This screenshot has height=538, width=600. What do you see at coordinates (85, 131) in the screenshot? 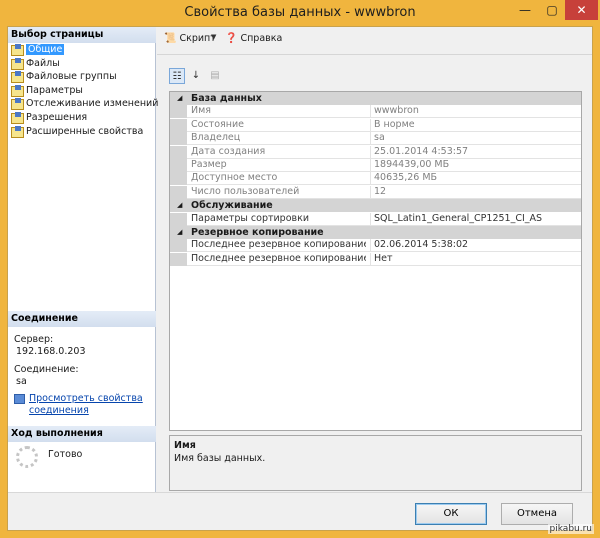
I see `page-item-label: Расширенные свойства` at bounding box center [85, 131].